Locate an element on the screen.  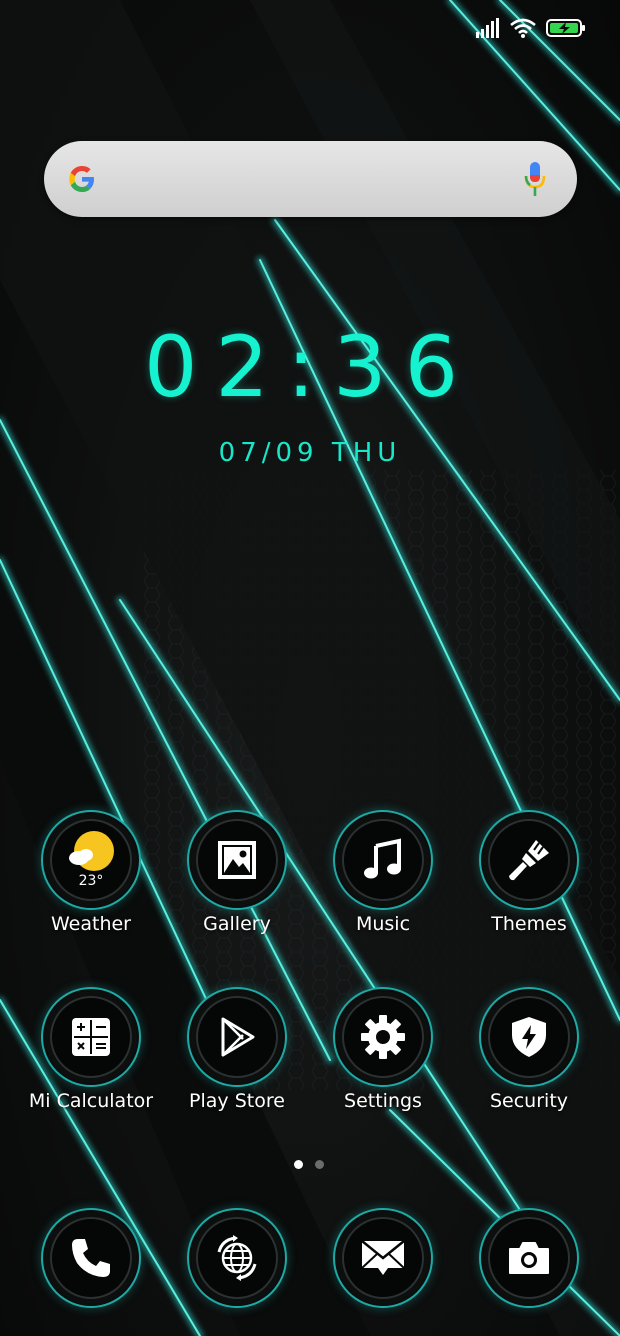
app-label: Play Store is located at coordinates (237, 1101).